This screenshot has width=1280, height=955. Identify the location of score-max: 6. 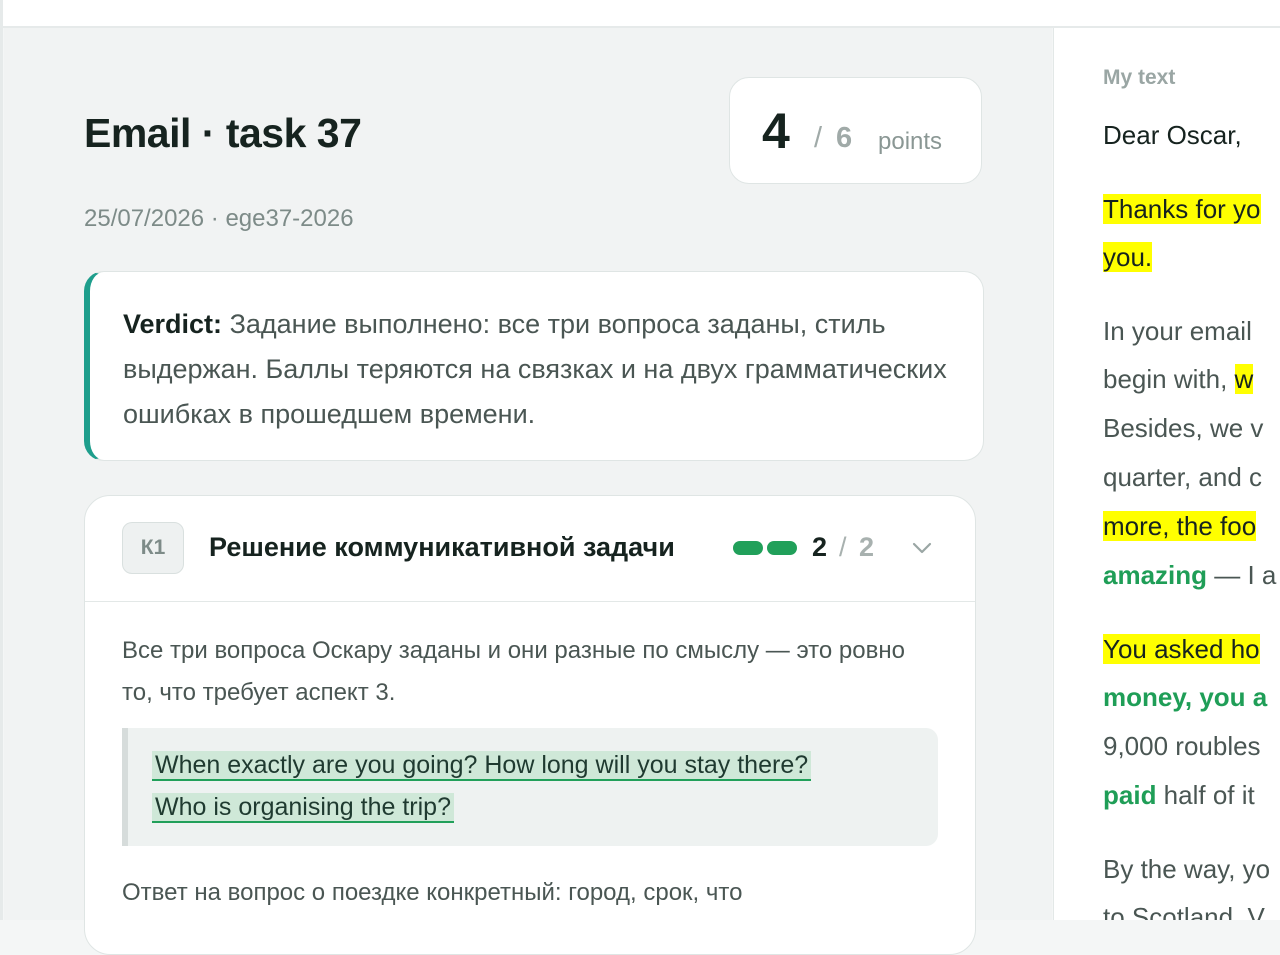
(844, 138).